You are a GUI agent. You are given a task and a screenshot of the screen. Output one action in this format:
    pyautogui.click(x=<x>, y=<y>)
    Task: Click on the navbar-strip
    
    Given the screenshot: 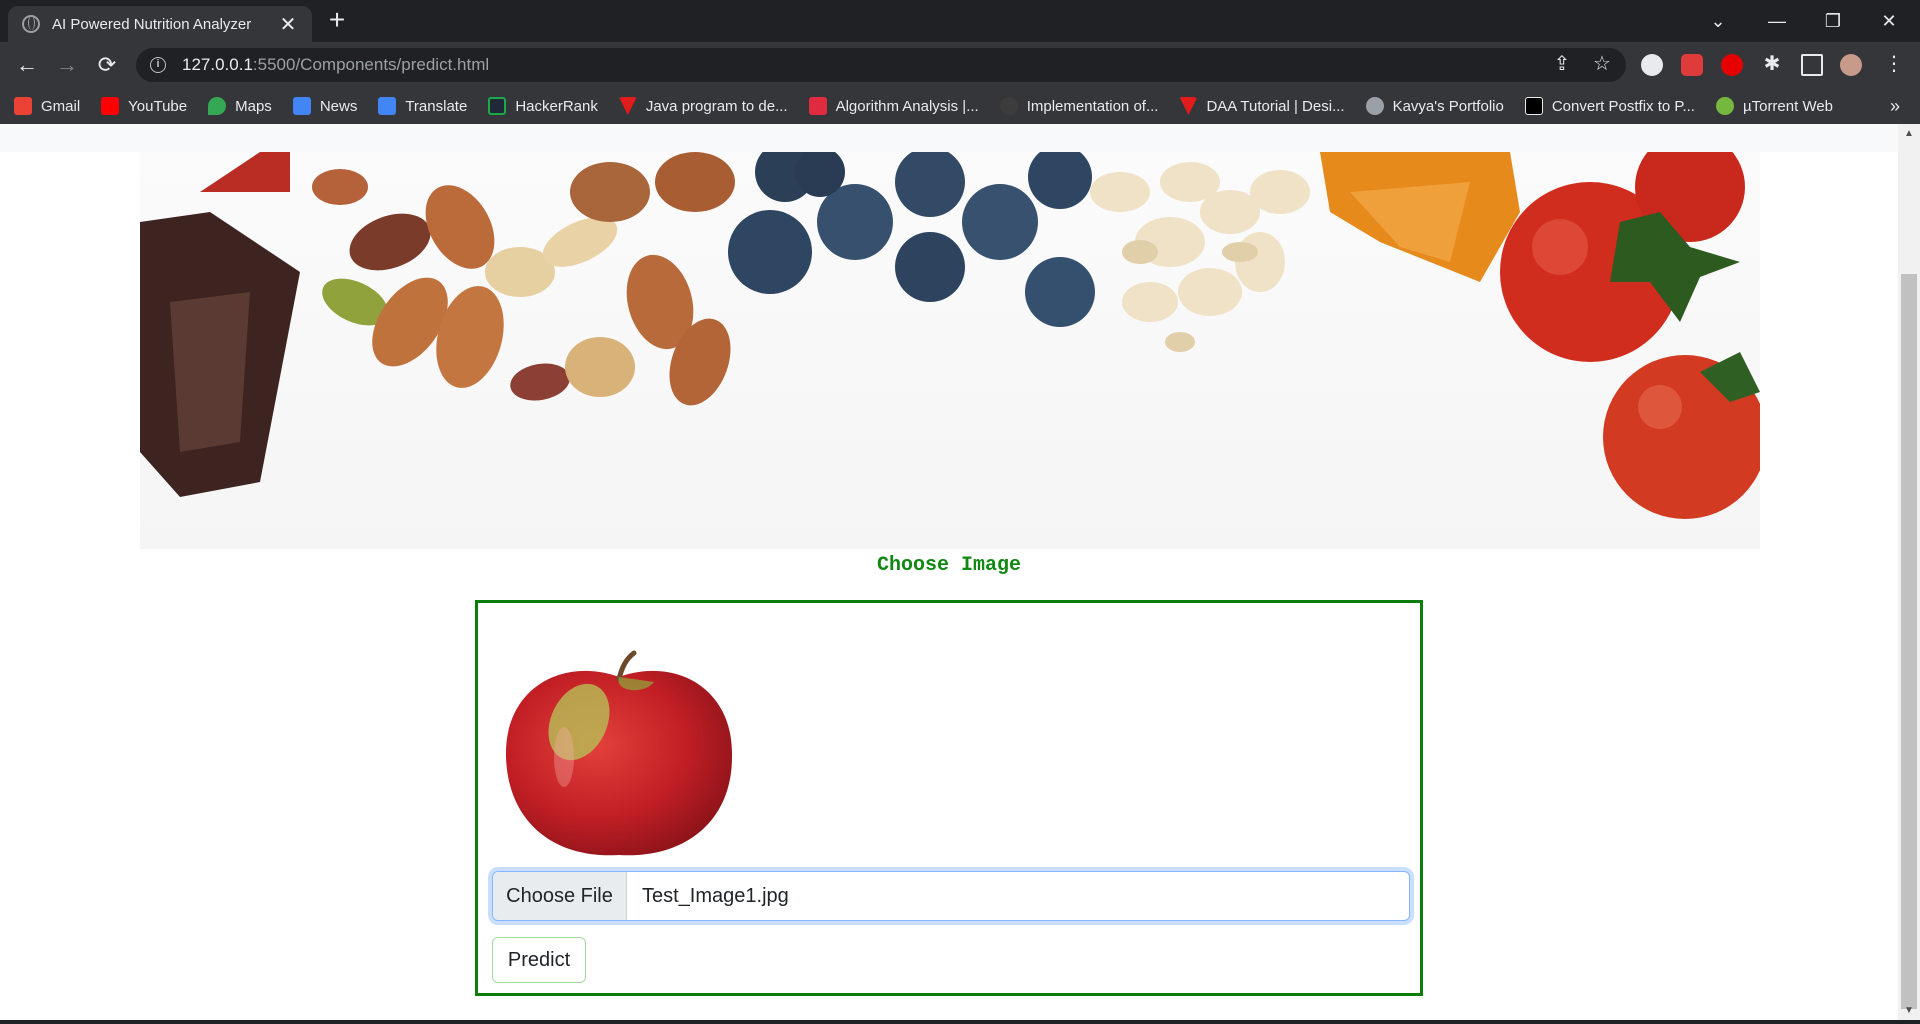 What is the action you would take?
    pyautogui.click(x=949, y=138)
    